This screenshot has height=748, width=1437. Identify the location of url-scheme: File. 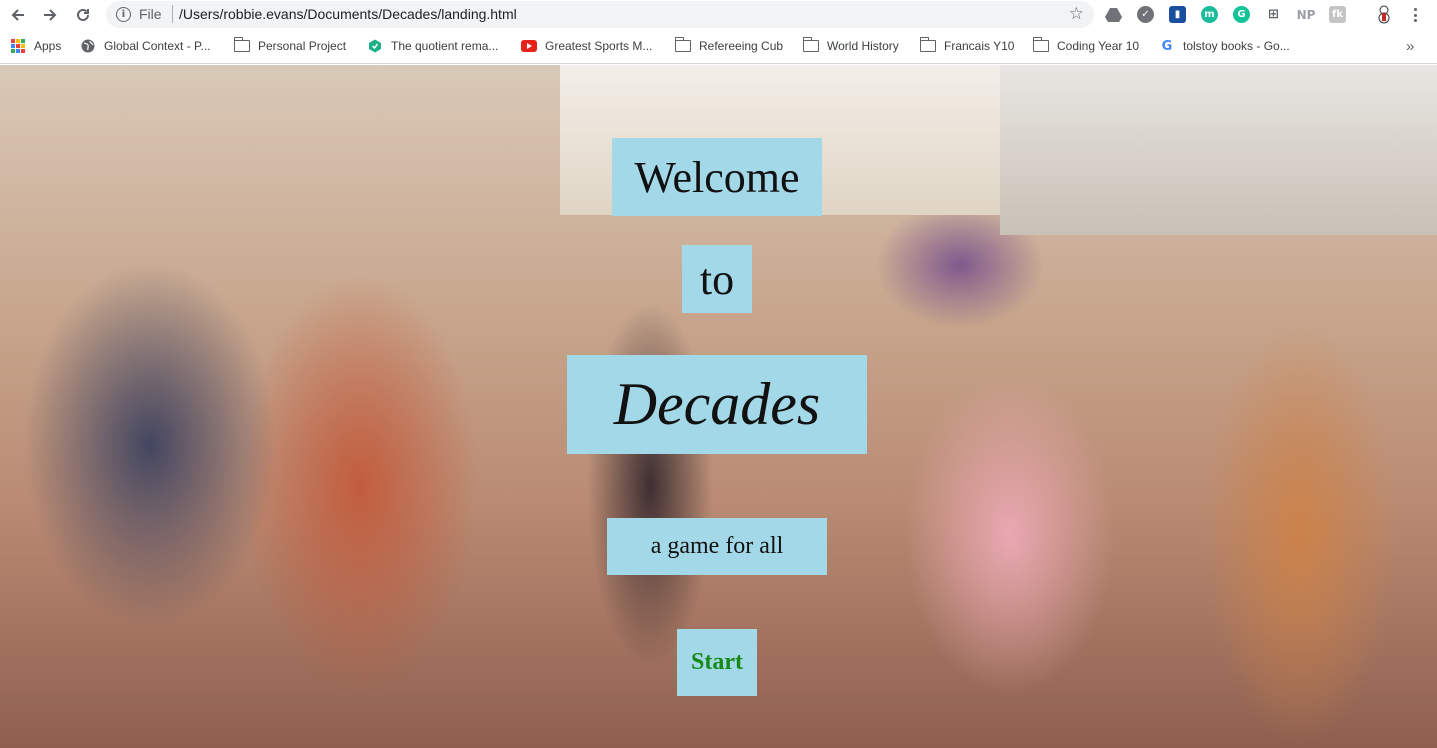
(150, 14).